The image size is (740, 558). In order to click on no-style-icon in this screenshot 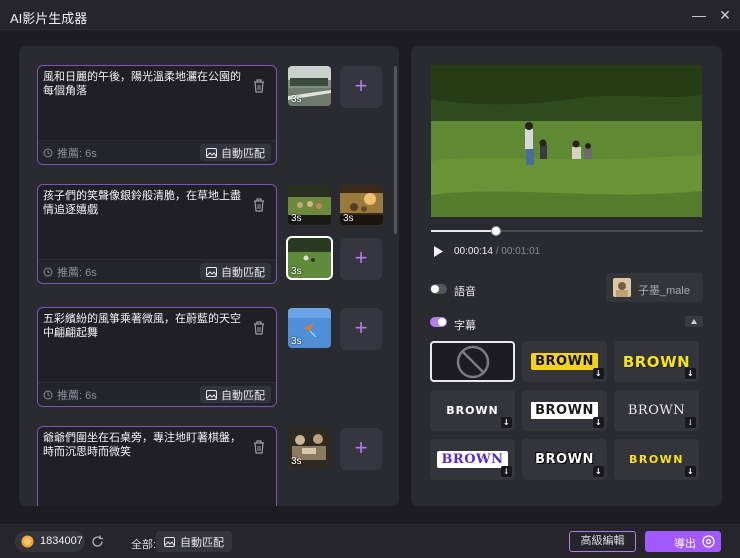, I will do `click(472, 361)`.